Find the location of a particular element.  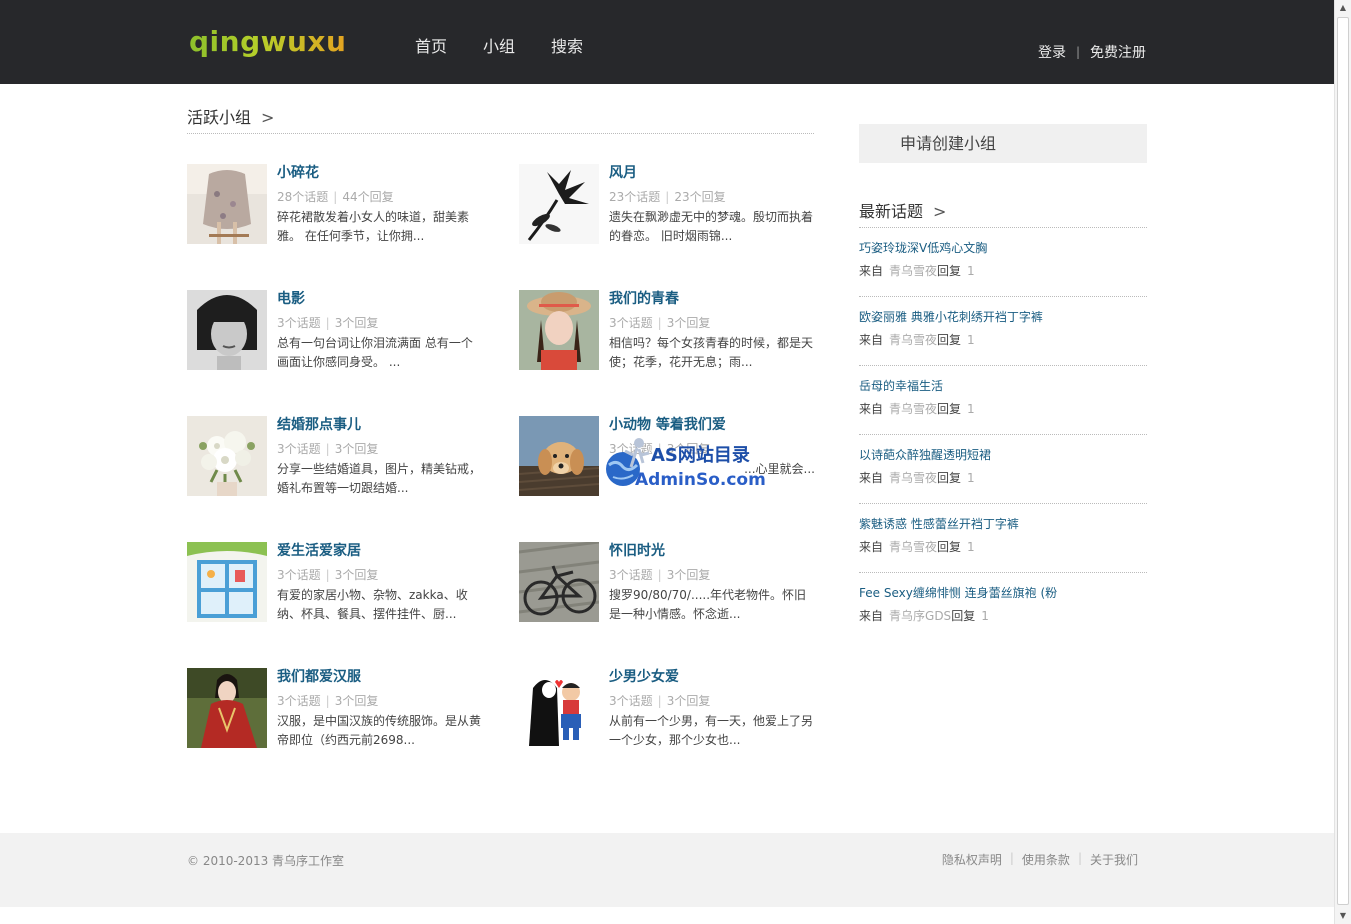

topic-title: 以诗葩众醉独醒透明短裙 is located at coordinates (925, 455).